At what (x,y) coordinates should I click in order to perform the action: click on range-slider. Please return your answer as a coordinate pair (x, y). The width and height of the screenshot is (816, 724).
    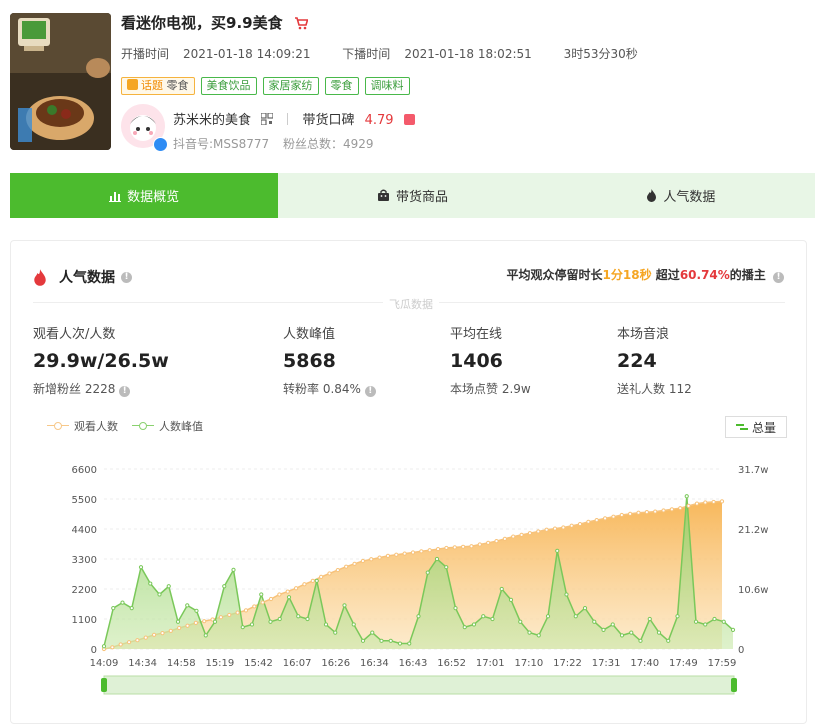
    Looking at the image, I should click on (419, 685).